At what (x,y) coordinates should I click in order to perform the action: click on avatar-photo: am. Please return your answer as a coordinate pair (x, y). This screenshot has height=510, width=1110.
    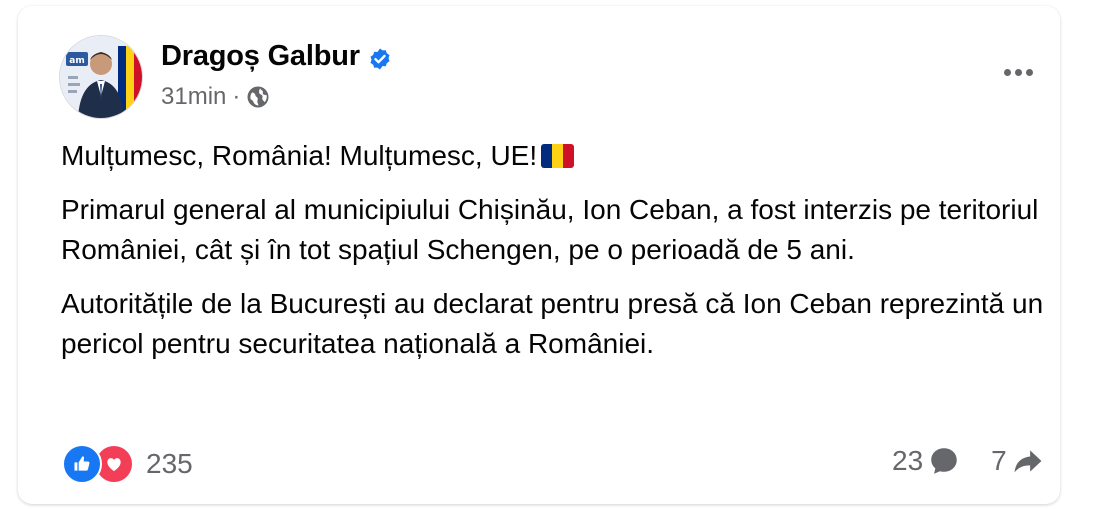
    Looking at the image, I should click on (101, 77).